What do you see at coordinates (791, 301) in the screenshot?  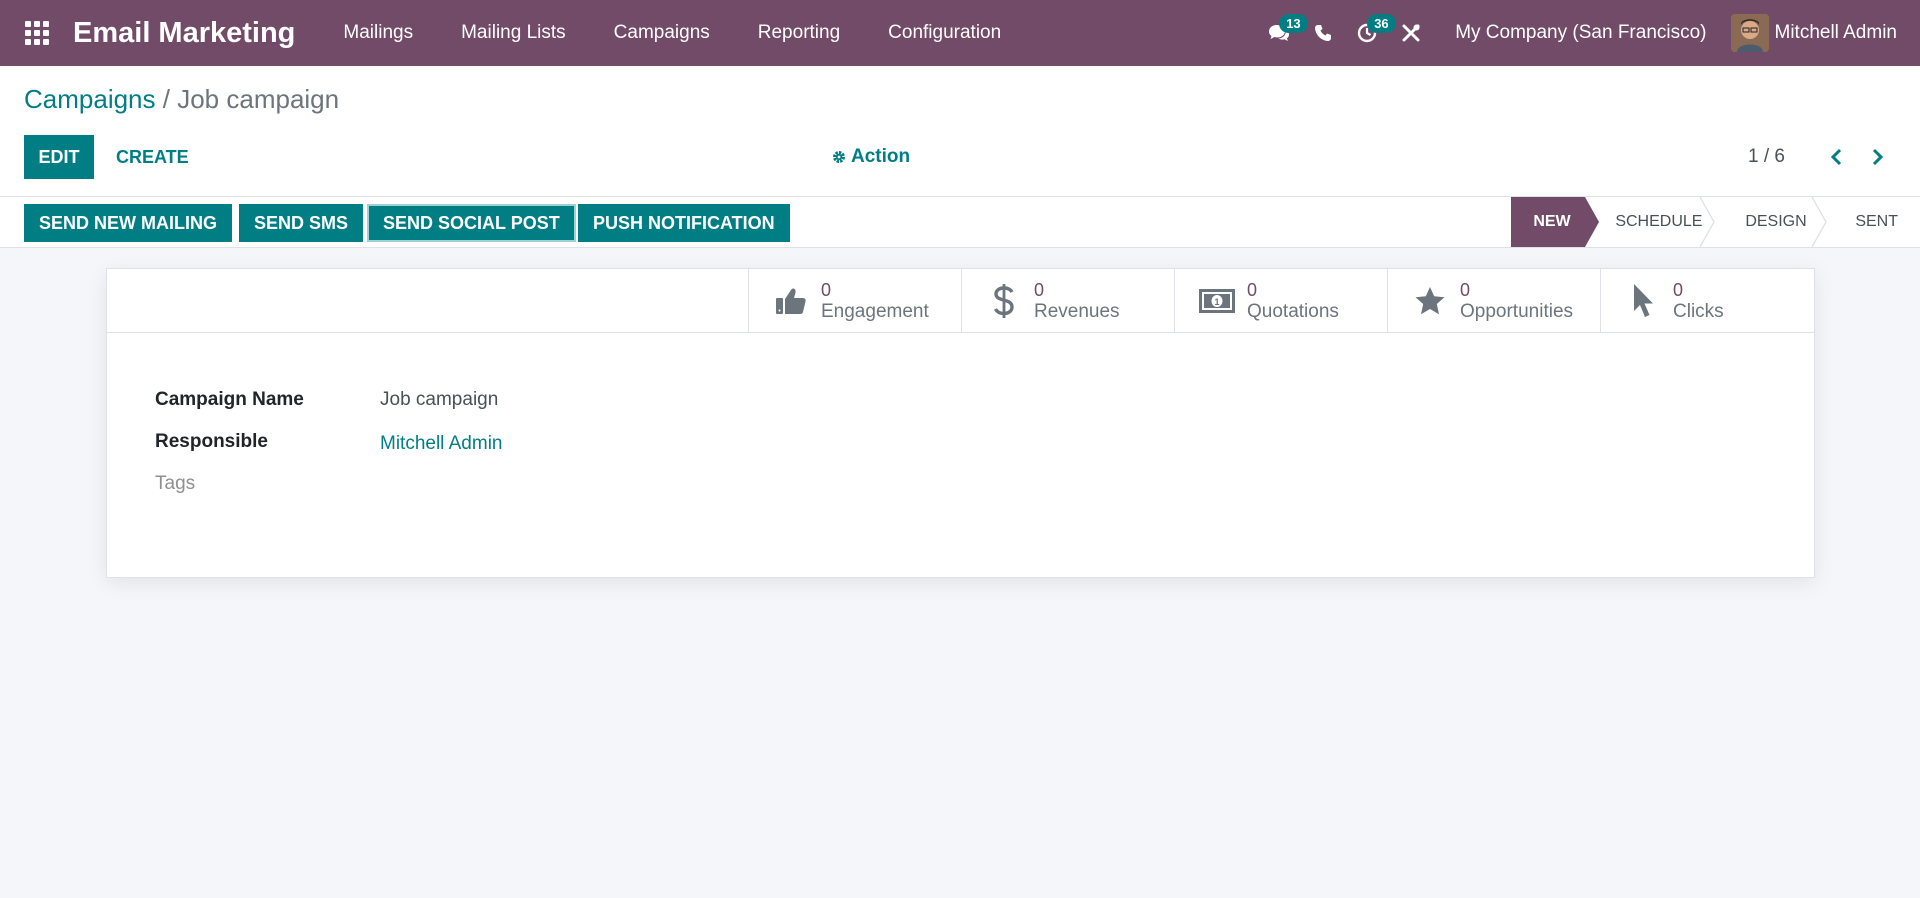 I see `thumbs-up-icon` at bounding box center [791, 301].